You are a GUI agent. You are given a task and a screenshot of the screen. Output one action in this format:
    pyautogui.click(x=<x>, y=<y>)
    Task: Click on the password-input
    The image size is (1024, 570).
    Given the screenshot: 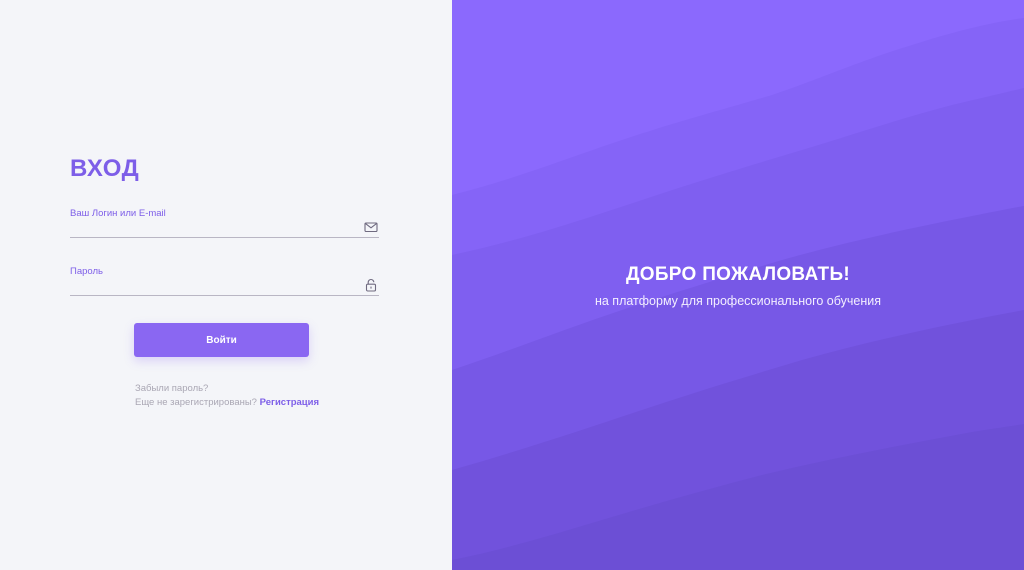 What is the action you would take?
    pyautogui.click(x=212, y=286)
    